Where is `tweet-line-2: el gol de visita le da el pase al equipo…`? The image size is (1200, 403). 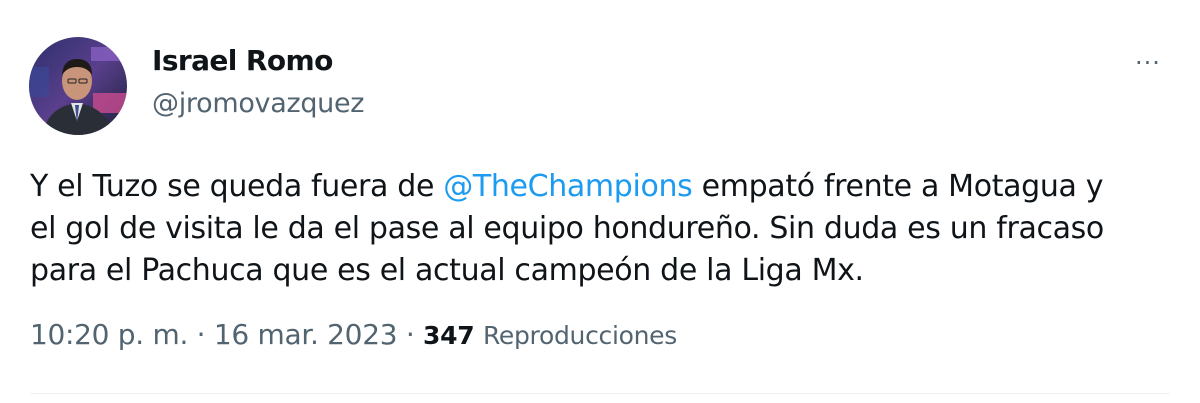
tweet-line-2: el gol de visita le da el pase al equipo… is located at coordinates (567, 228).